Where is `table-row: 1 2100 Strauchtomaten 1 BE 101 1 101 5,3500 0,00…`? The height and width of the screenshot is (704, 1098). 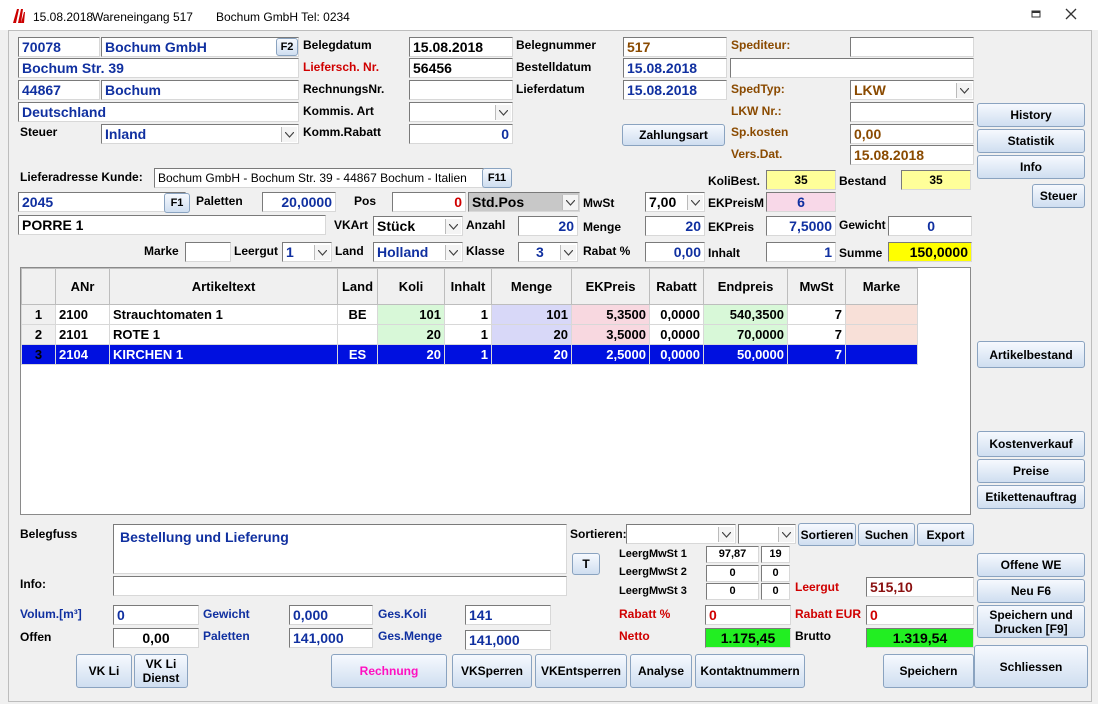 table-row: 1 2100 Strauchtomaten 1 BE 101 1 101 5,3500 0,00… is located at coordinates (469, 314).